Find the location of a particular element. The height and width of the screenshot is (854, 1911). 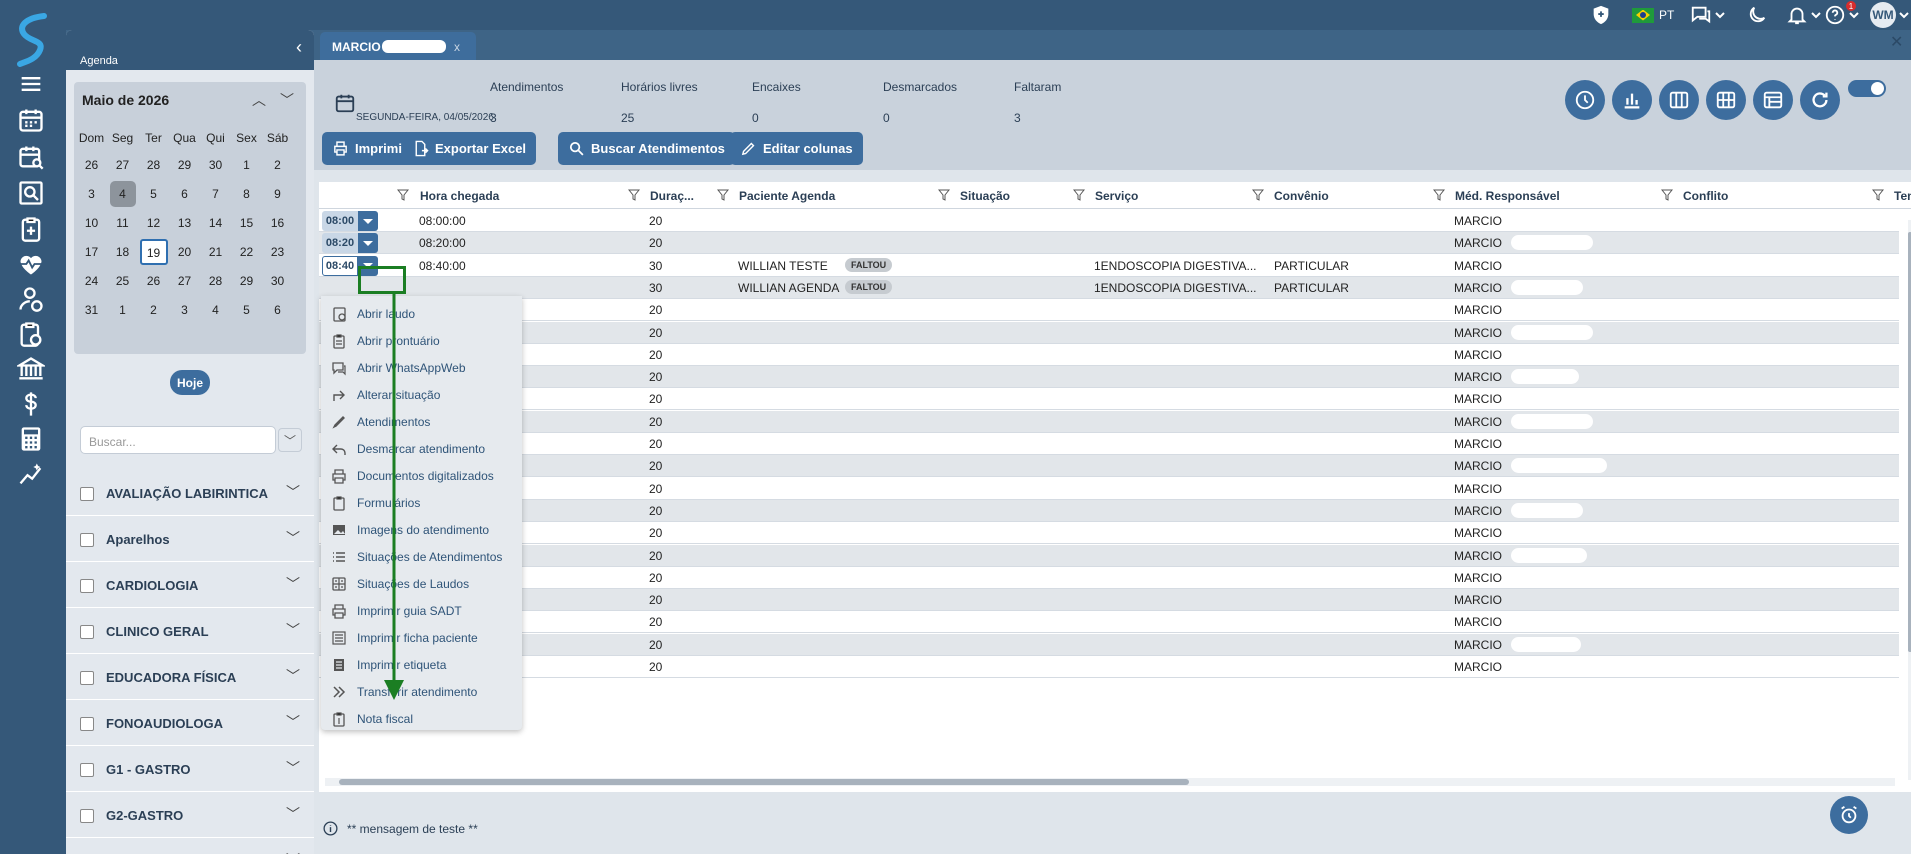

user-sync-icon is located at coordinates (31, 299).